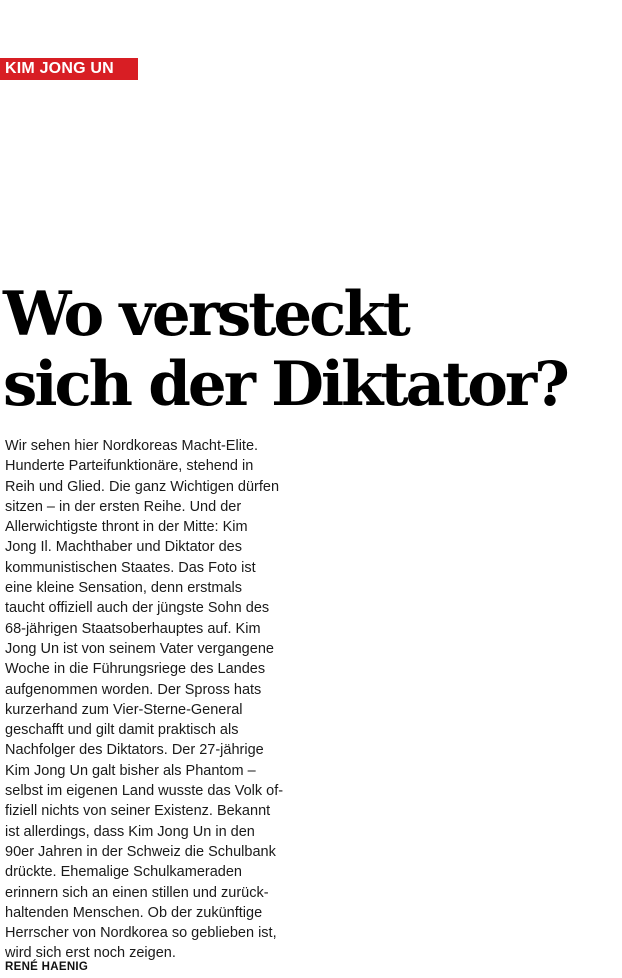 The image size is (622, 978). What do you see at coordinates (132, 446) in the screenshot?
I see `body-line: Wir sehen hier Nordkoreas Macht-Elite.` at bounding box center [132, 446].